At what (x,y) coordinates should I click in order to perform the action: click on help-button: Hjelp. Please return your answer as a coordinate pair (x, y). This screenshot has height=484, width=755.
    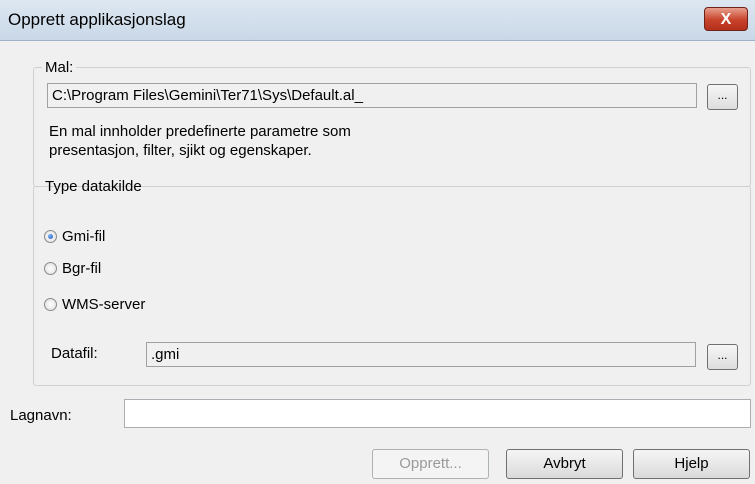
    Looking at the image, I should click on (691, 464).